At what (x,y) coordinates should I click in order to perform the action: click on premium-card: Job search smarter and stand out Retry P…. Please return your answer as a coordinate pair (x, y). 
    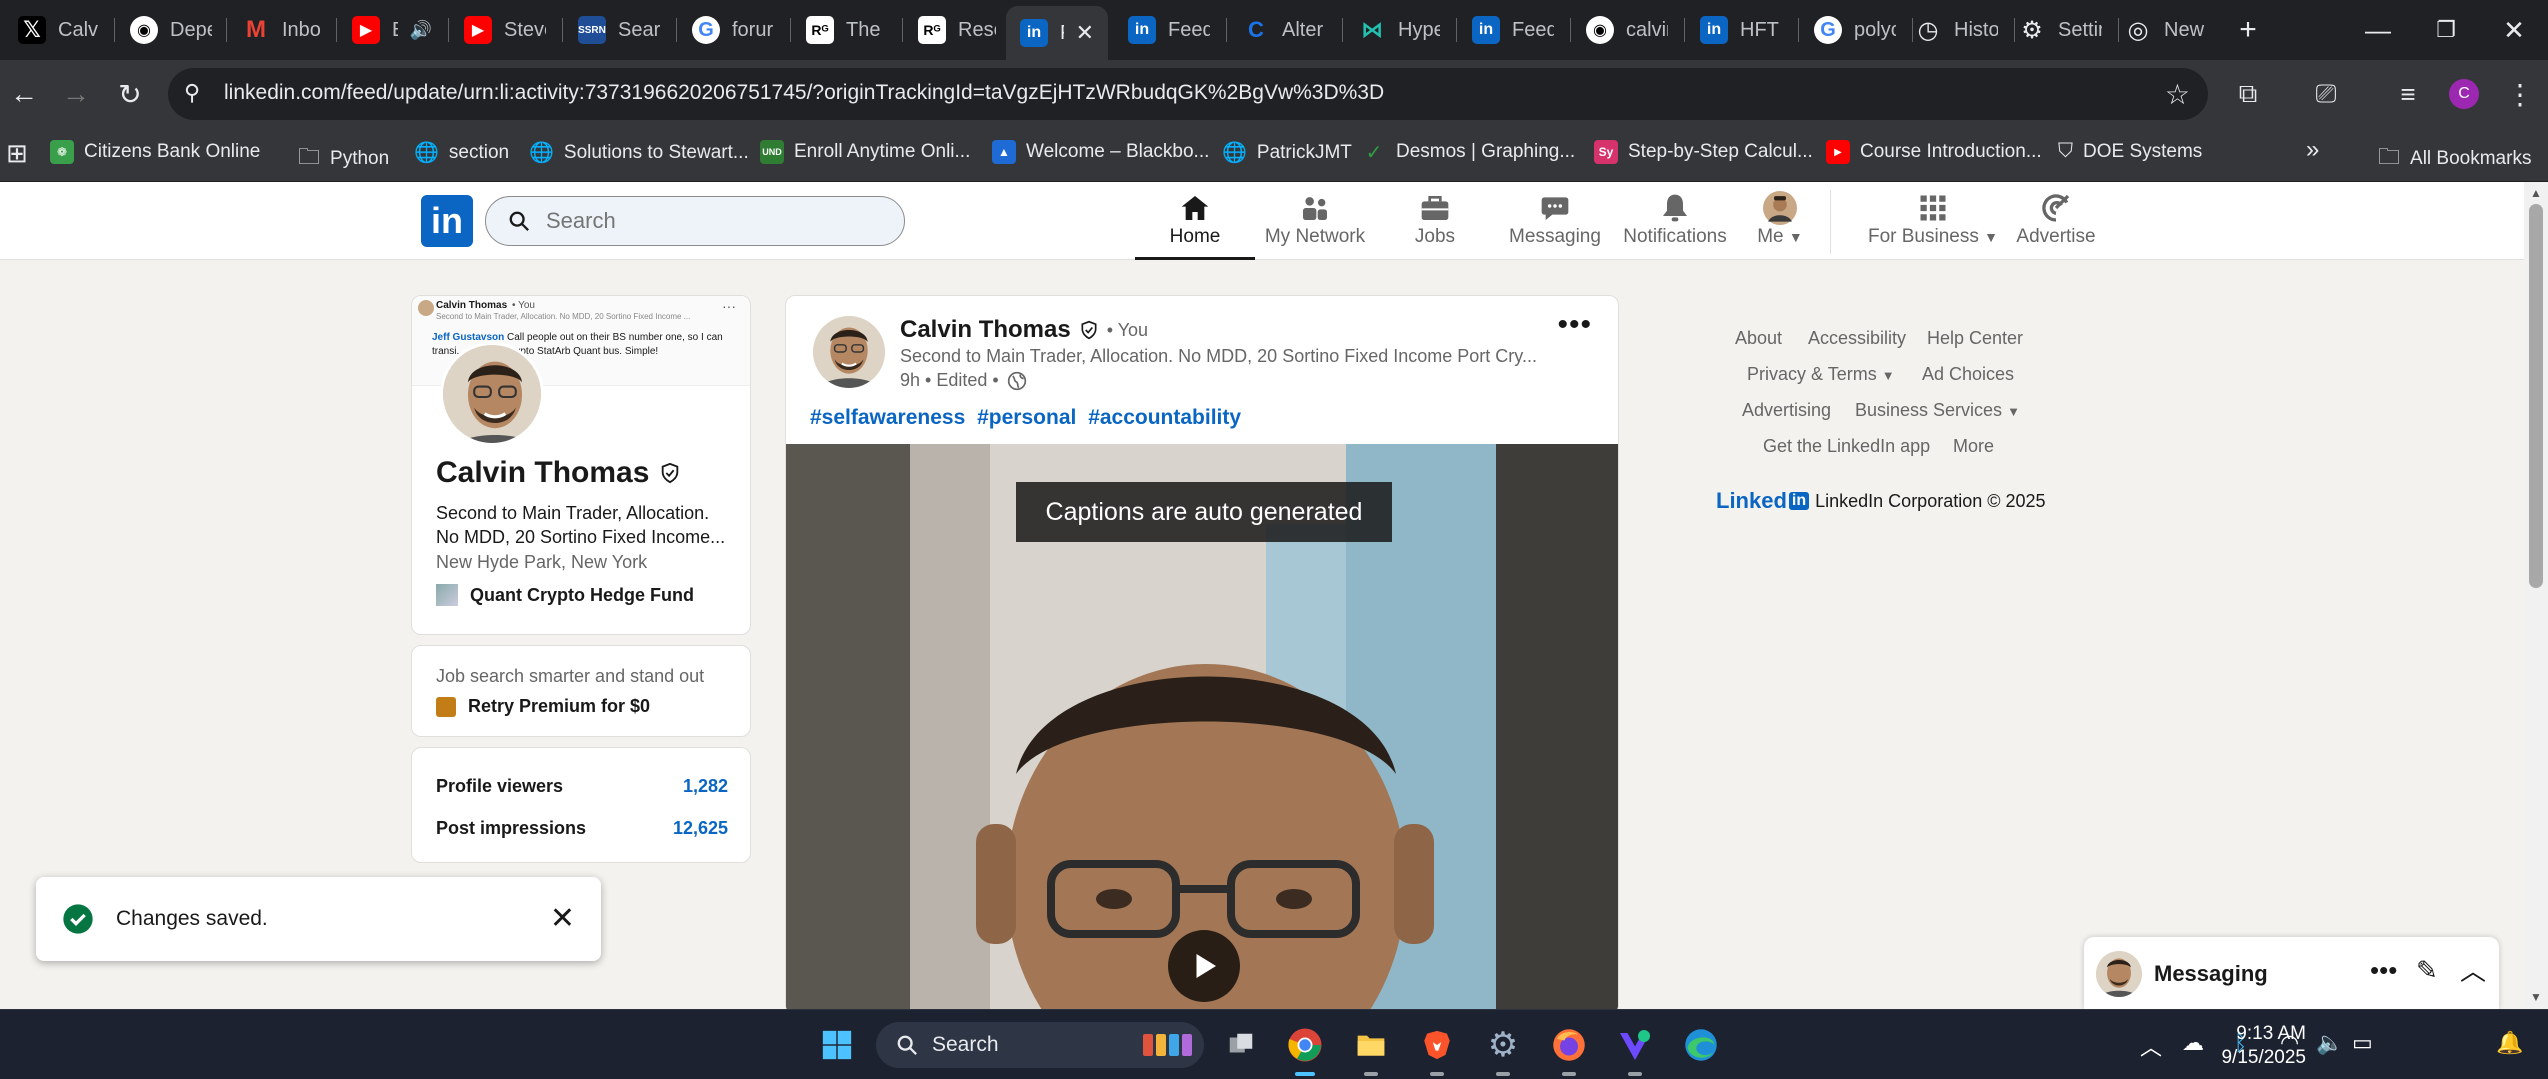
    Looking at the image, I should click on (581, 691).